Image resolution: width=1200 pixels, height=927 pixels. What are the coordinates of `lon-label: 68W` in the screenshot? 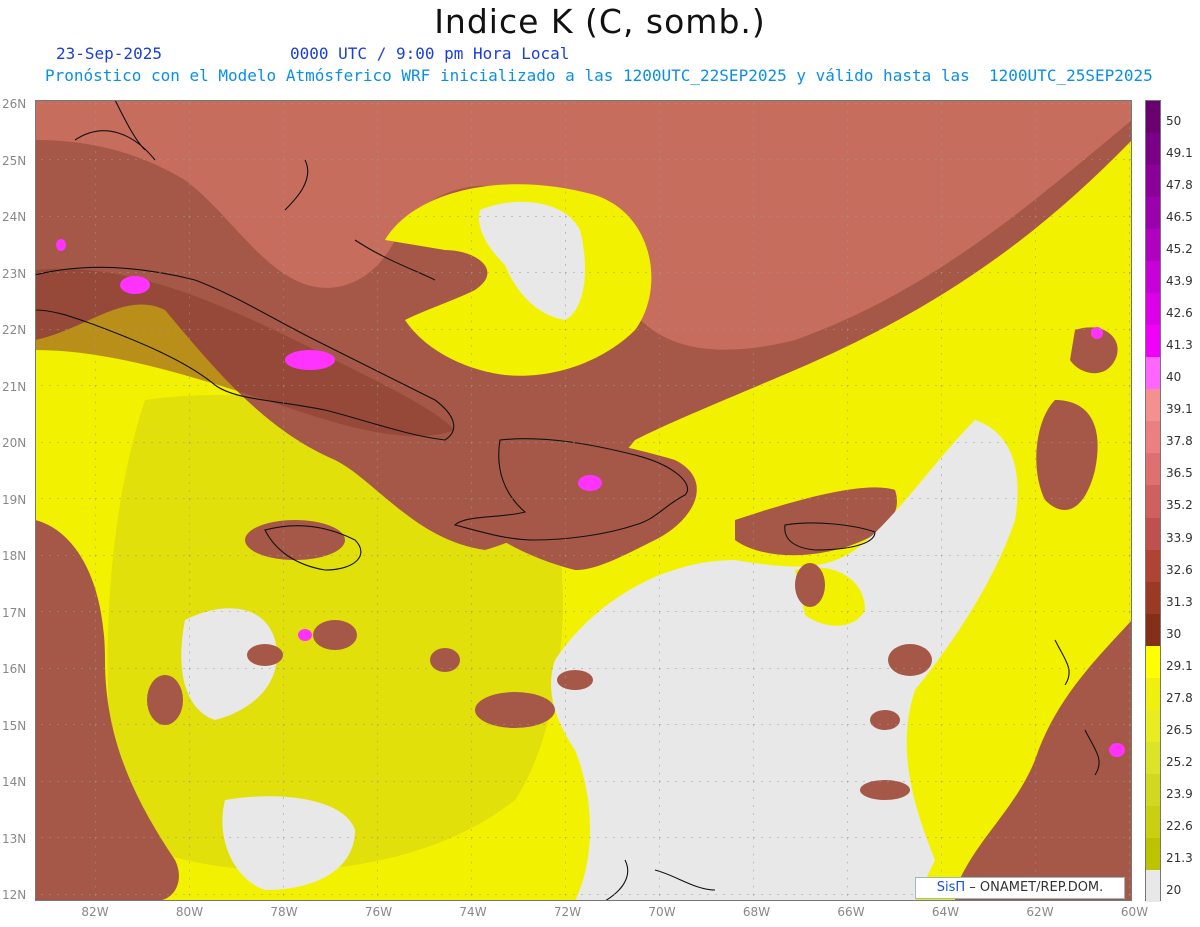 It's located at (756, 912).